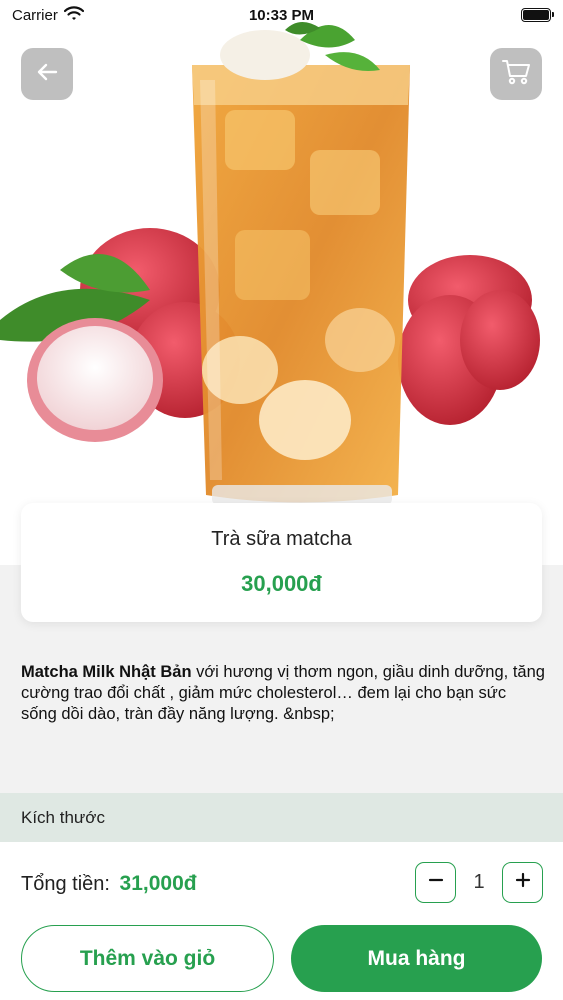  I want to click on decrease-quantity-button, so click(435, 882).